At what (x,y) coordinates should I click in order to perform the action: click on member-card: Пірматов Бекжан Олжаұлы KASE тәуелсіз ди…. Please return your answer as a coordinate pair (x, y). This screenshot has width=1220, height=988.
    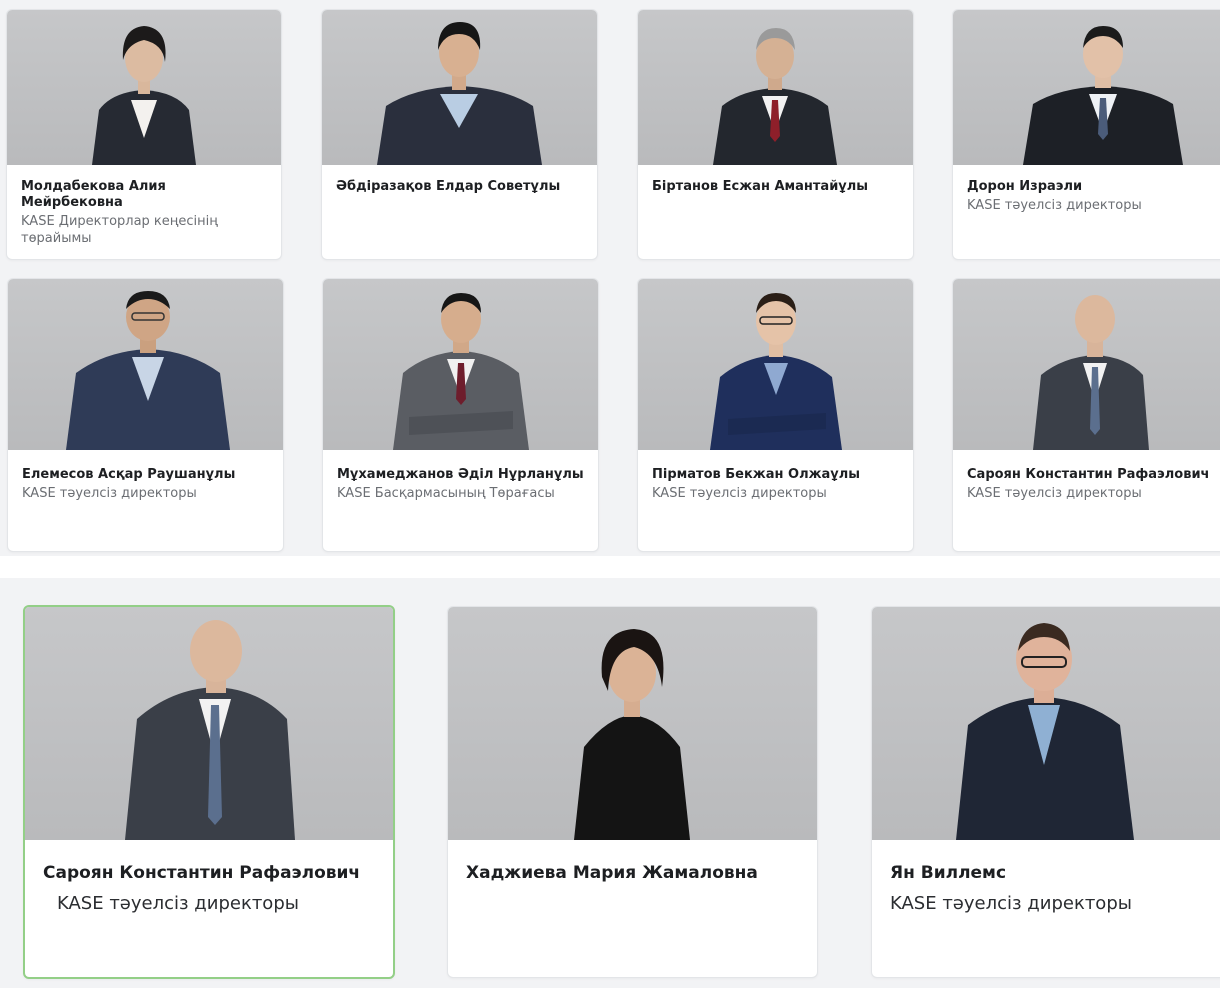
    Looking at the image, I should click on (775, 415).